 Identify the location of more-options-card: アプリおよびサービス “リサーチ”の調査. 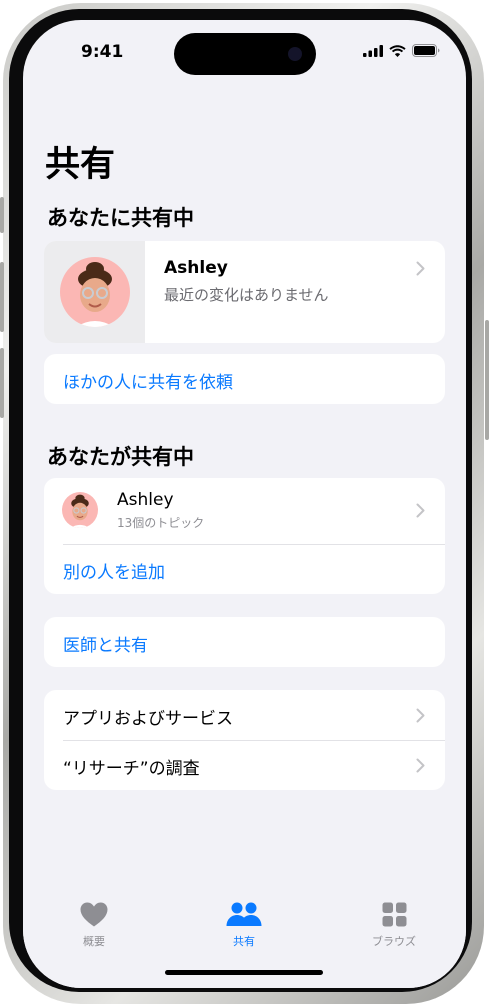
(244, 740).